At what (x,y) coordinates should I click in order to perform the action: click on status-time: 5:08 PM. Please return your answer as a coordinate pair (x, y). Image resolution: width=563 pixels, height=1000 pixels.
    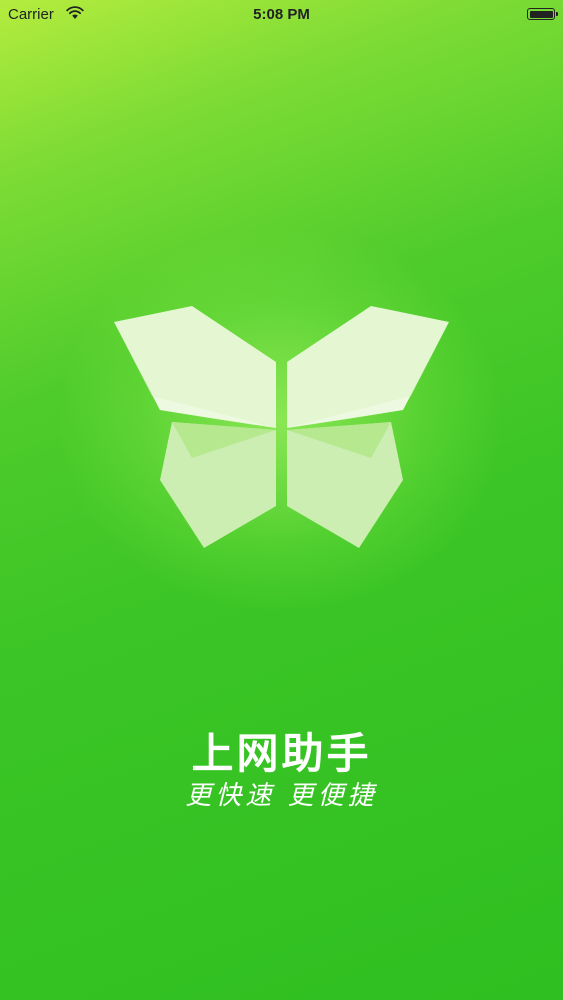
    Looking at the image, I should click on (281, 14).